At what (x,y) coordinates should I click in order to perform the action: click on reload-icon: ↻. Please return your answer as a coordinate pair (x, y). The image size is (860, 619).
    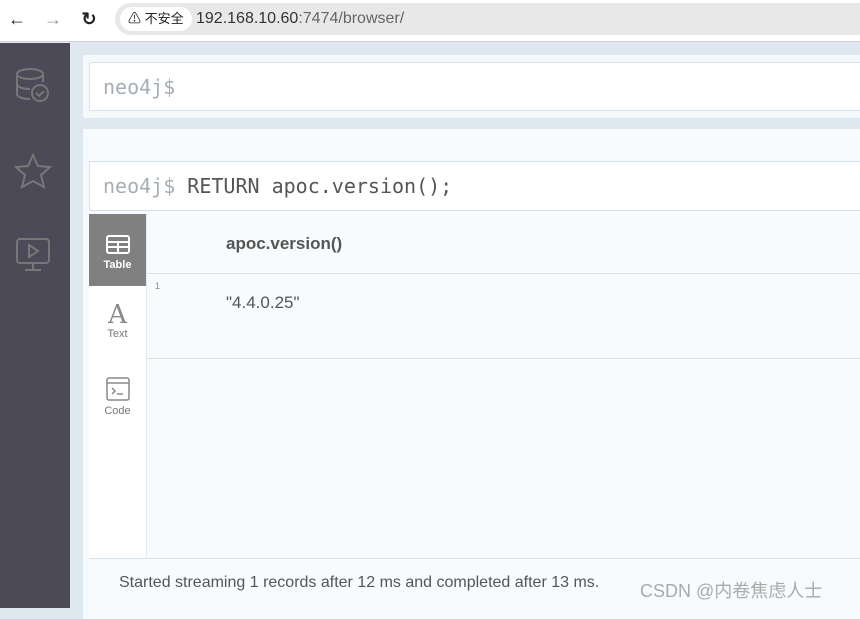
    Looking at the image, I should click on (89, 19).